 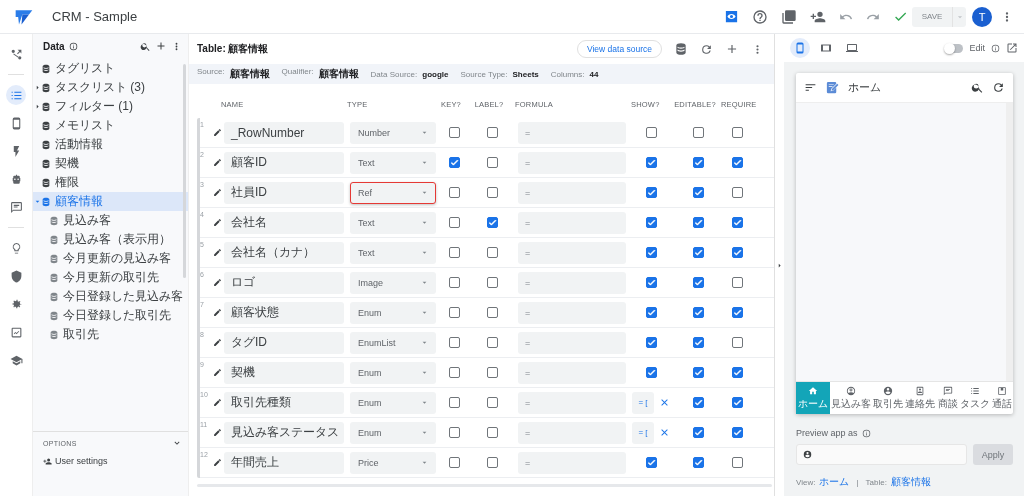 What do you see at coordinates (110, 68) in the screenshot?
I see `sidebar-item: タグリスト` at bounding box center [110, 68].